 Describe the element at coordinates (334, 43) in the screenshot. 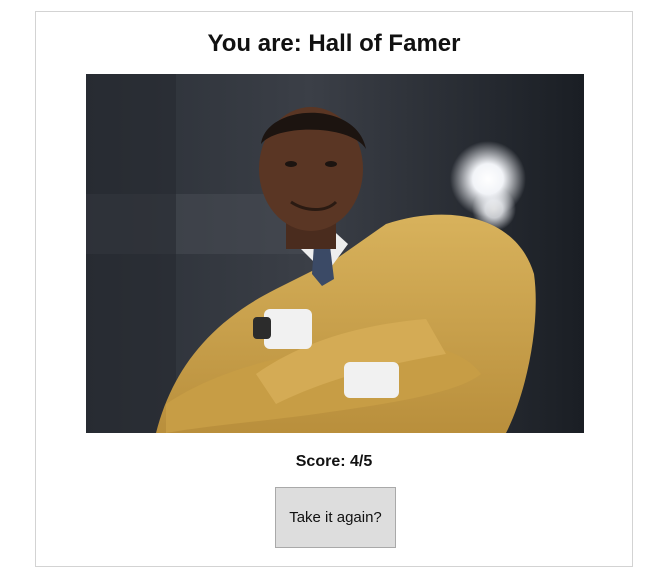

I see `result-title: You are: Hall of Famer` at that location.